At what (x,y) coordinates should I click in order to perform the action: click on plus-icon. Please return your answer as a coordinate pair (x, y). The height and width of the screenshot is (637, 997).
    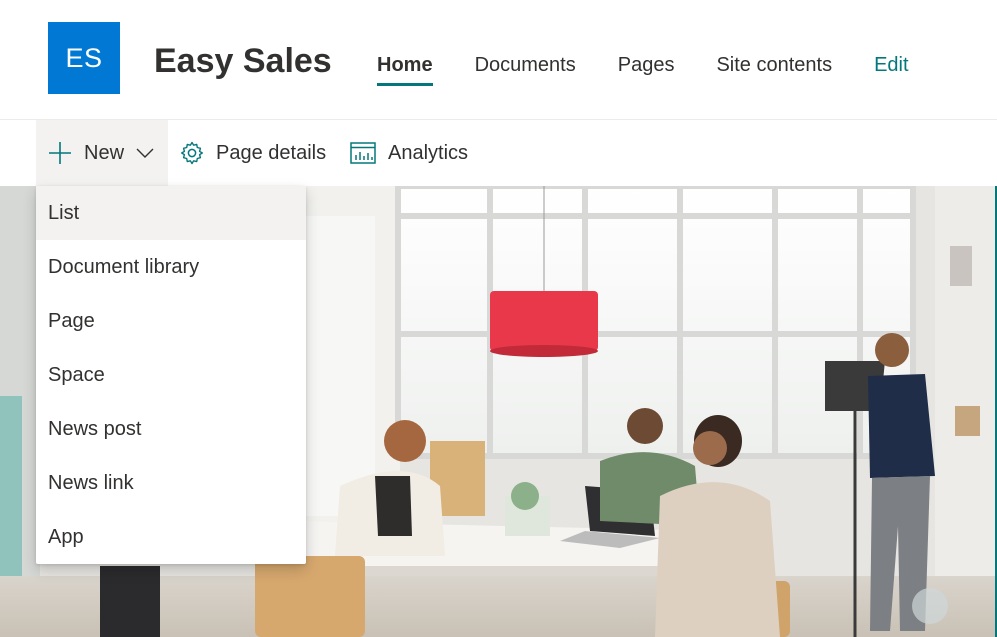
    Looking at the image, I should click on (60, 153).